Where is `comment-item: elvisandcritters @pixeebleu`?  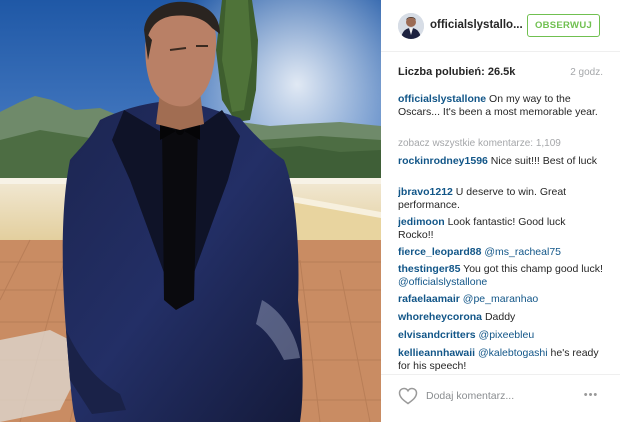 comment-item: elvisandcritters @pixeebleu is located at coordinates (500, 335).